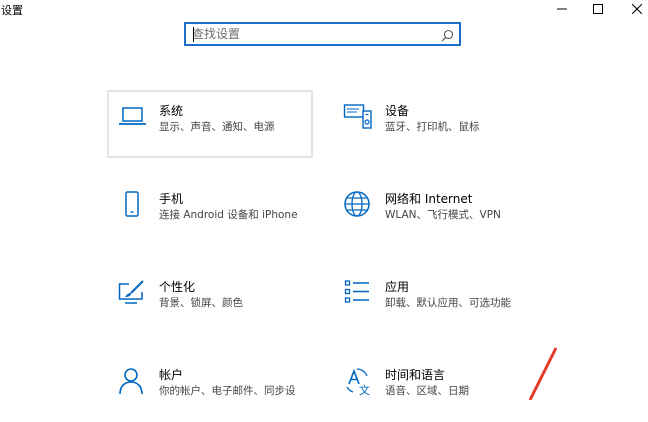  Describe the element at coordinates (358, 205) in the screenshot. I see `globe-icon` at that location.